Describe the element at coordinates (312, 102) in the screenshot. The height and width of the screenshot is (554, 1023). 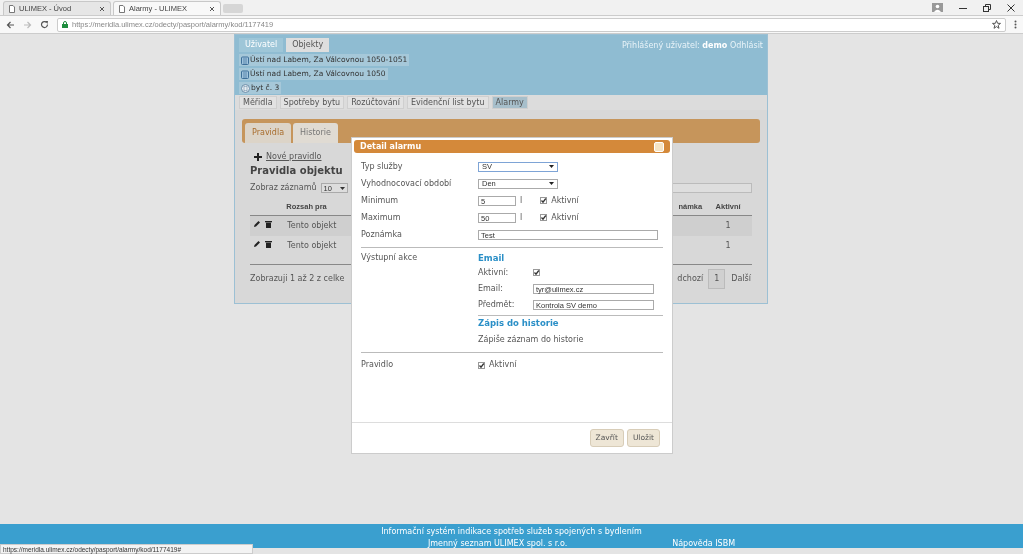
I see `section-tab: Spotřeby bytu` at that location.